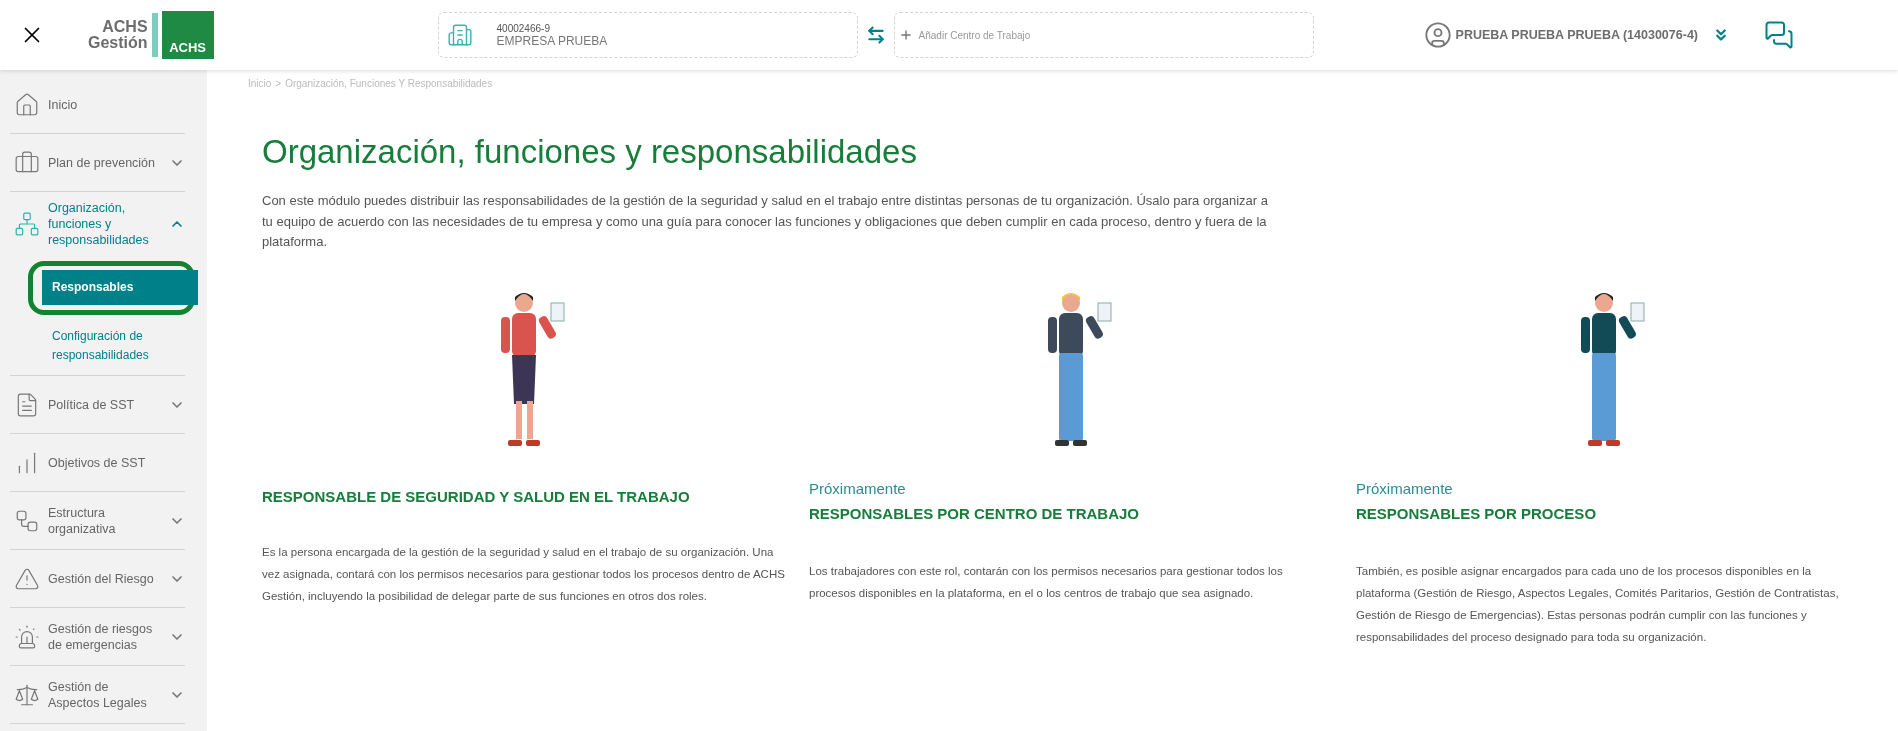 This screenshot has width=1898, height=731. What do you see at coordinates (1560, 35) in the screenshot?
I see `user-menu: PRUEBA PRUEBA PRUEBA (14030076-4)` at bounding box center [1560, 35].